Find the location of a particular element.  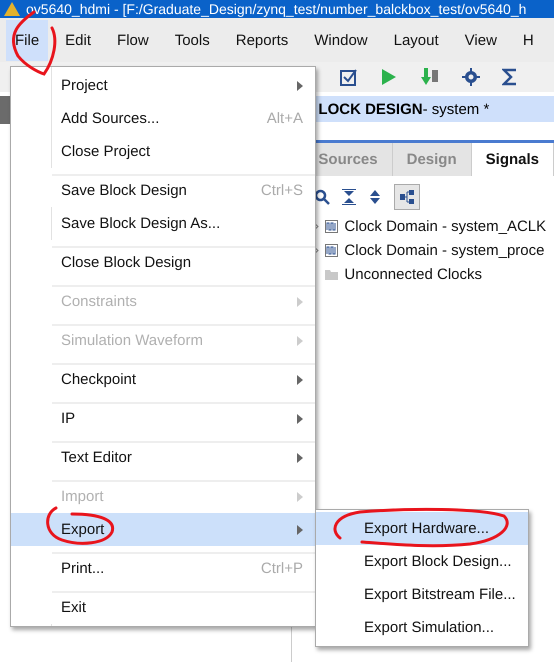

menu-option: Export is located at coordinates (163, 529).